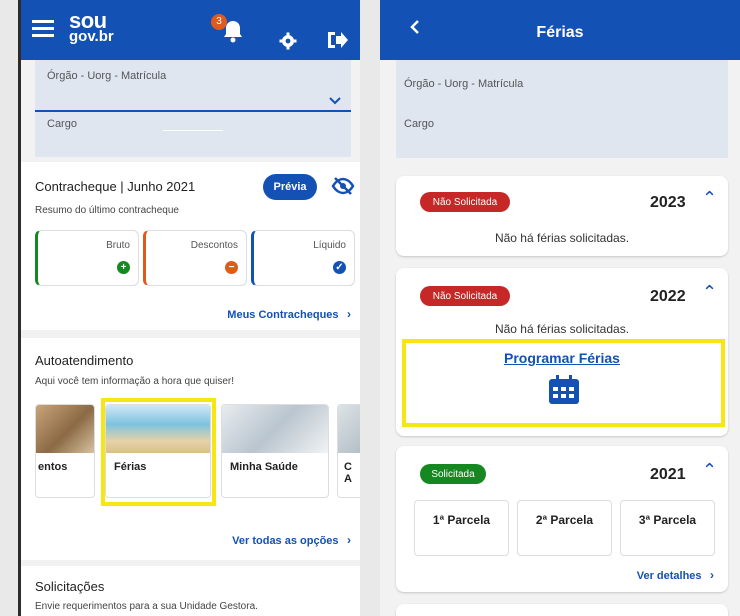 This screenshot has height=616, width=740. What do you see at coordinates (214, 245) in the screenshot?
I see `descontos-label: Descontos` at bounding box center [214, 245].